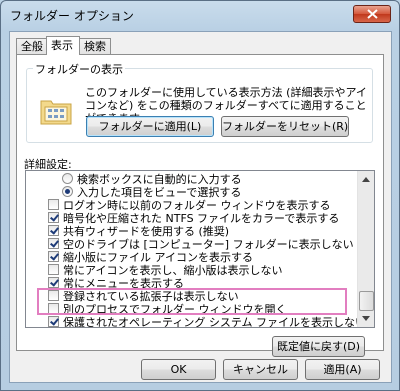 The image size is (400, 391). I want to click on close-icon, so click(372, 14).